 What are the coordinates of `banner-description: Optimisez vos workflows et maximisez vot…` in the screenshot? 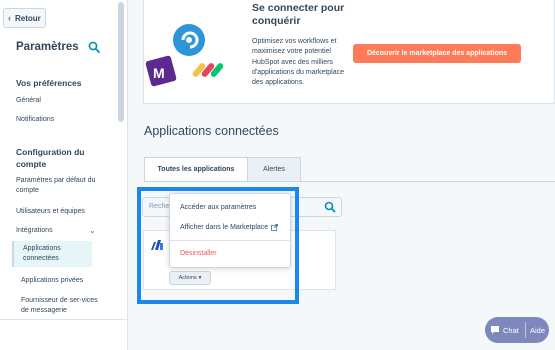 It's located at (298, 62).